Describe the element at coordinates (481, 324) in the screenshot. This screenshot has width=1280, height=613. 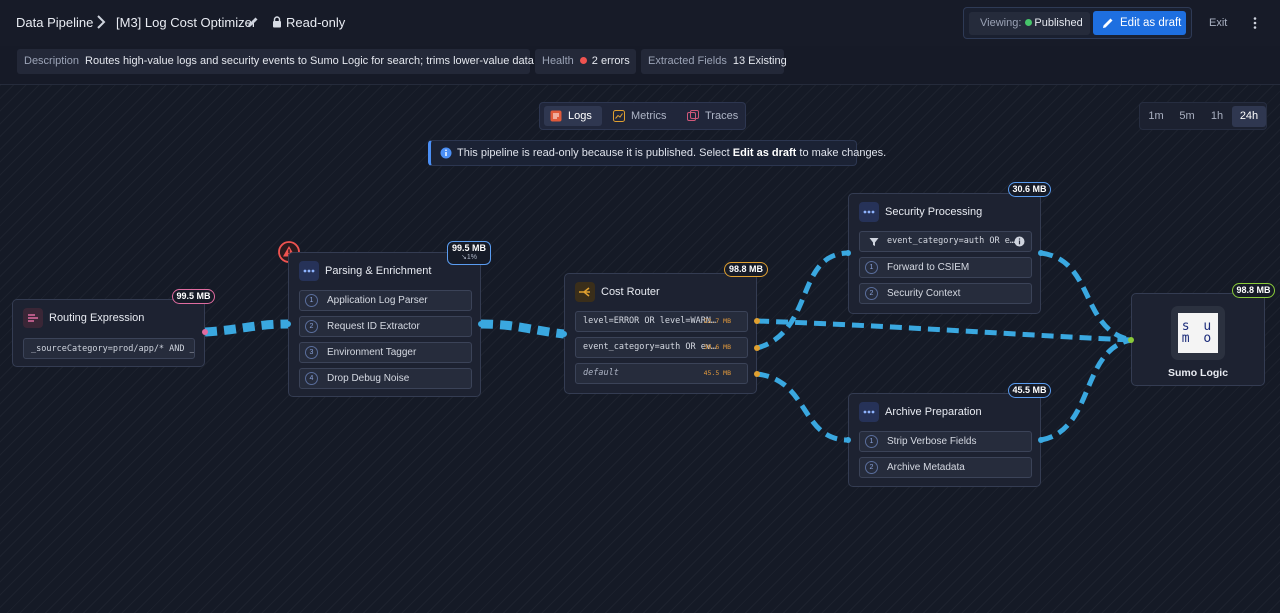
I see `parsing-out-port` at that location.